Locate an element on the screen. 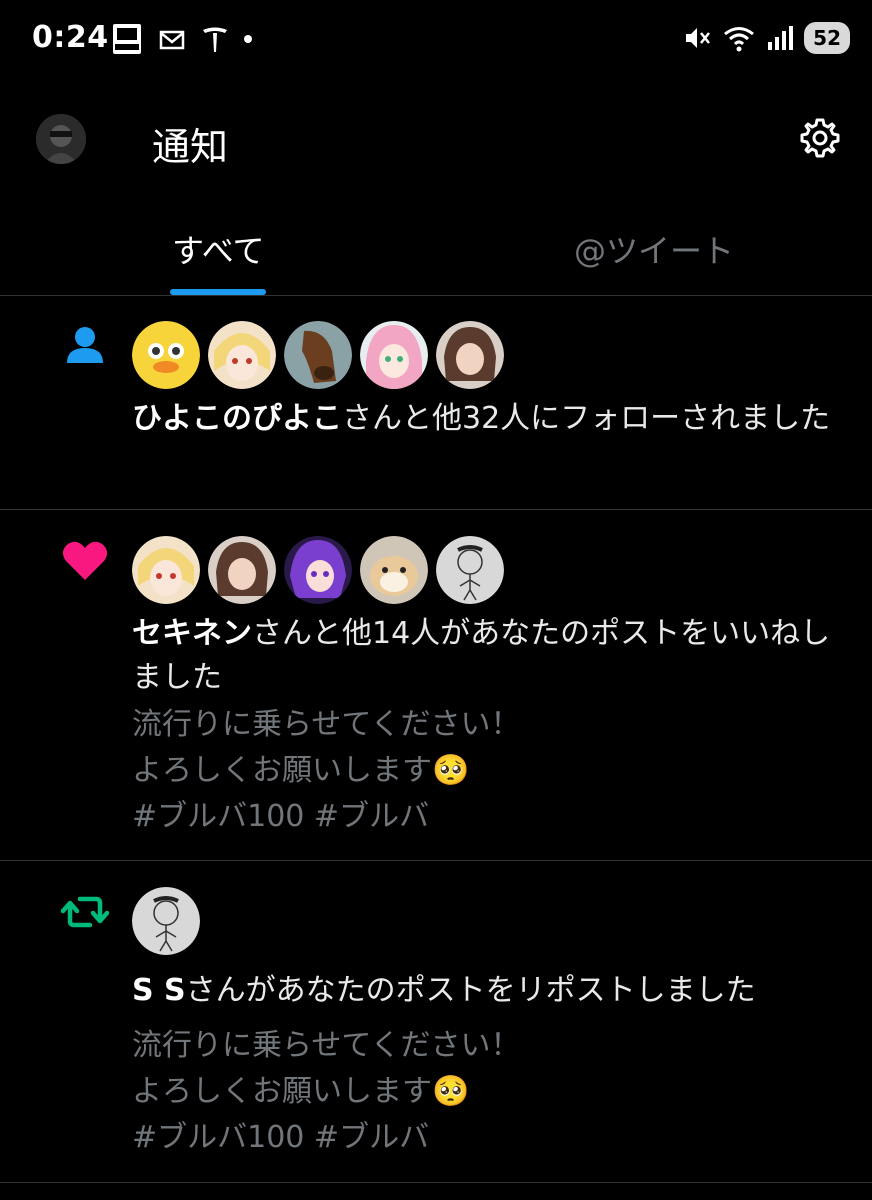 Image resolution: width=872 pixels, height=1200 pixels. hamster-avatar is located at coordinates (394, 570).